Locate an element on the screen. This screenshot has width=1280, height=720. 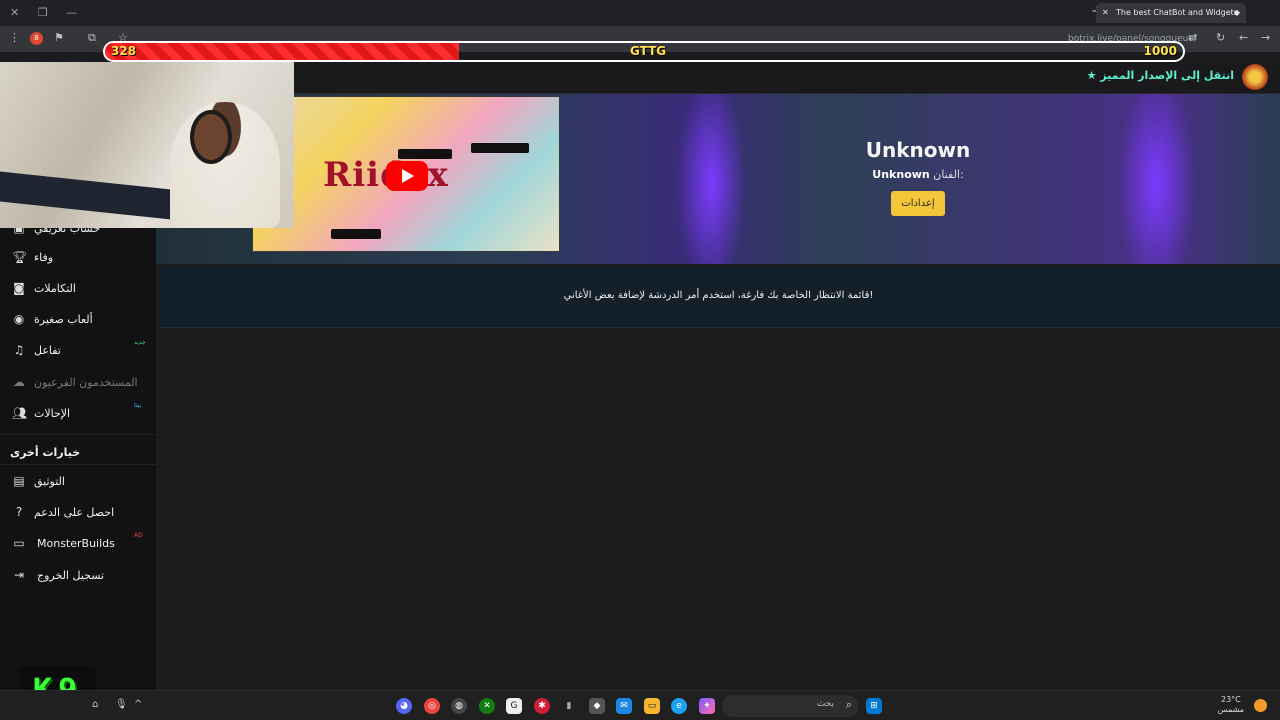
sidebar-item-label: MonsterBuilds is located at coordinates (76, 543).